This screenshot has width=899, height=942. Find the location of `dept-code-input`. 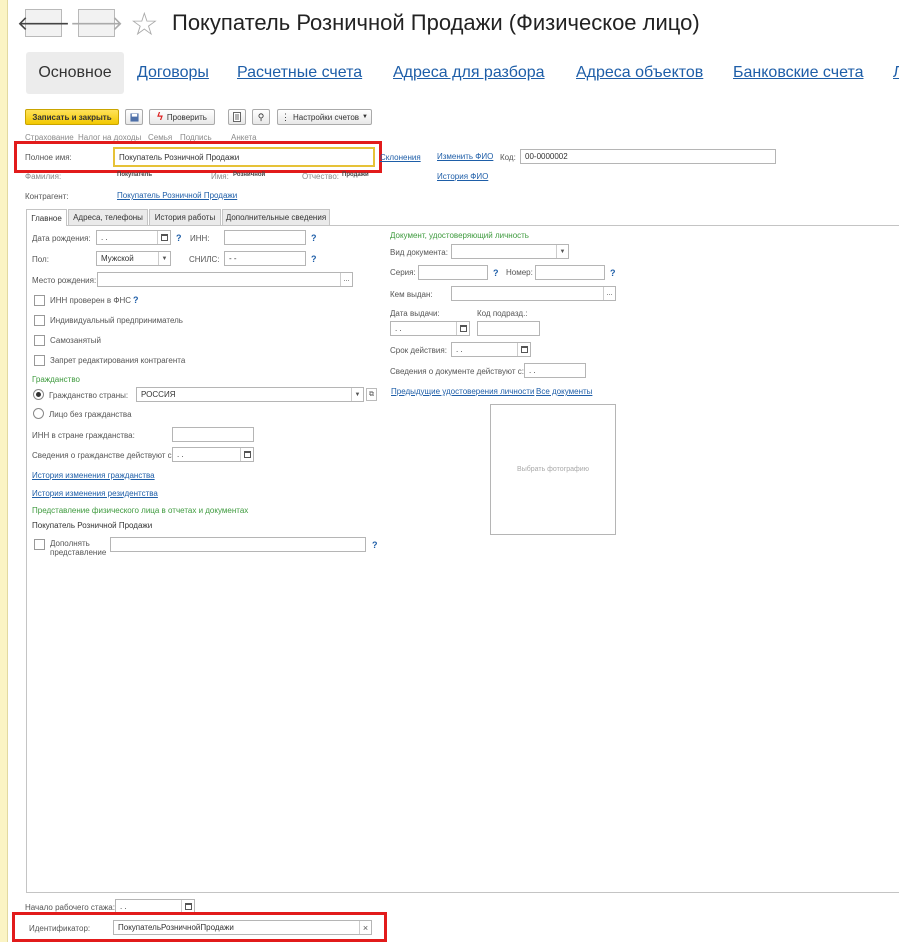

dept-code-input is located at coordinates (508, 328).